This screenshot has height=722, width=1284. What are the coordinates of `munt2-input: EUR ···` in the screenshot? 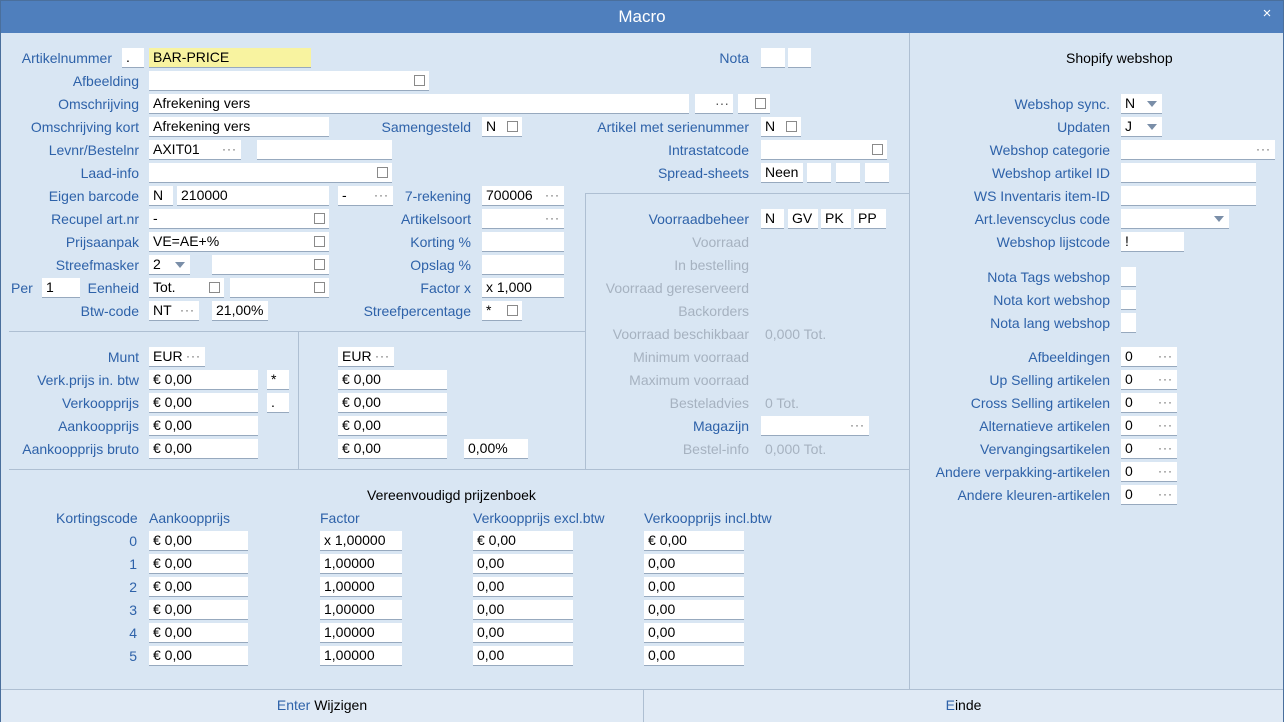 It's located at (366, 357).